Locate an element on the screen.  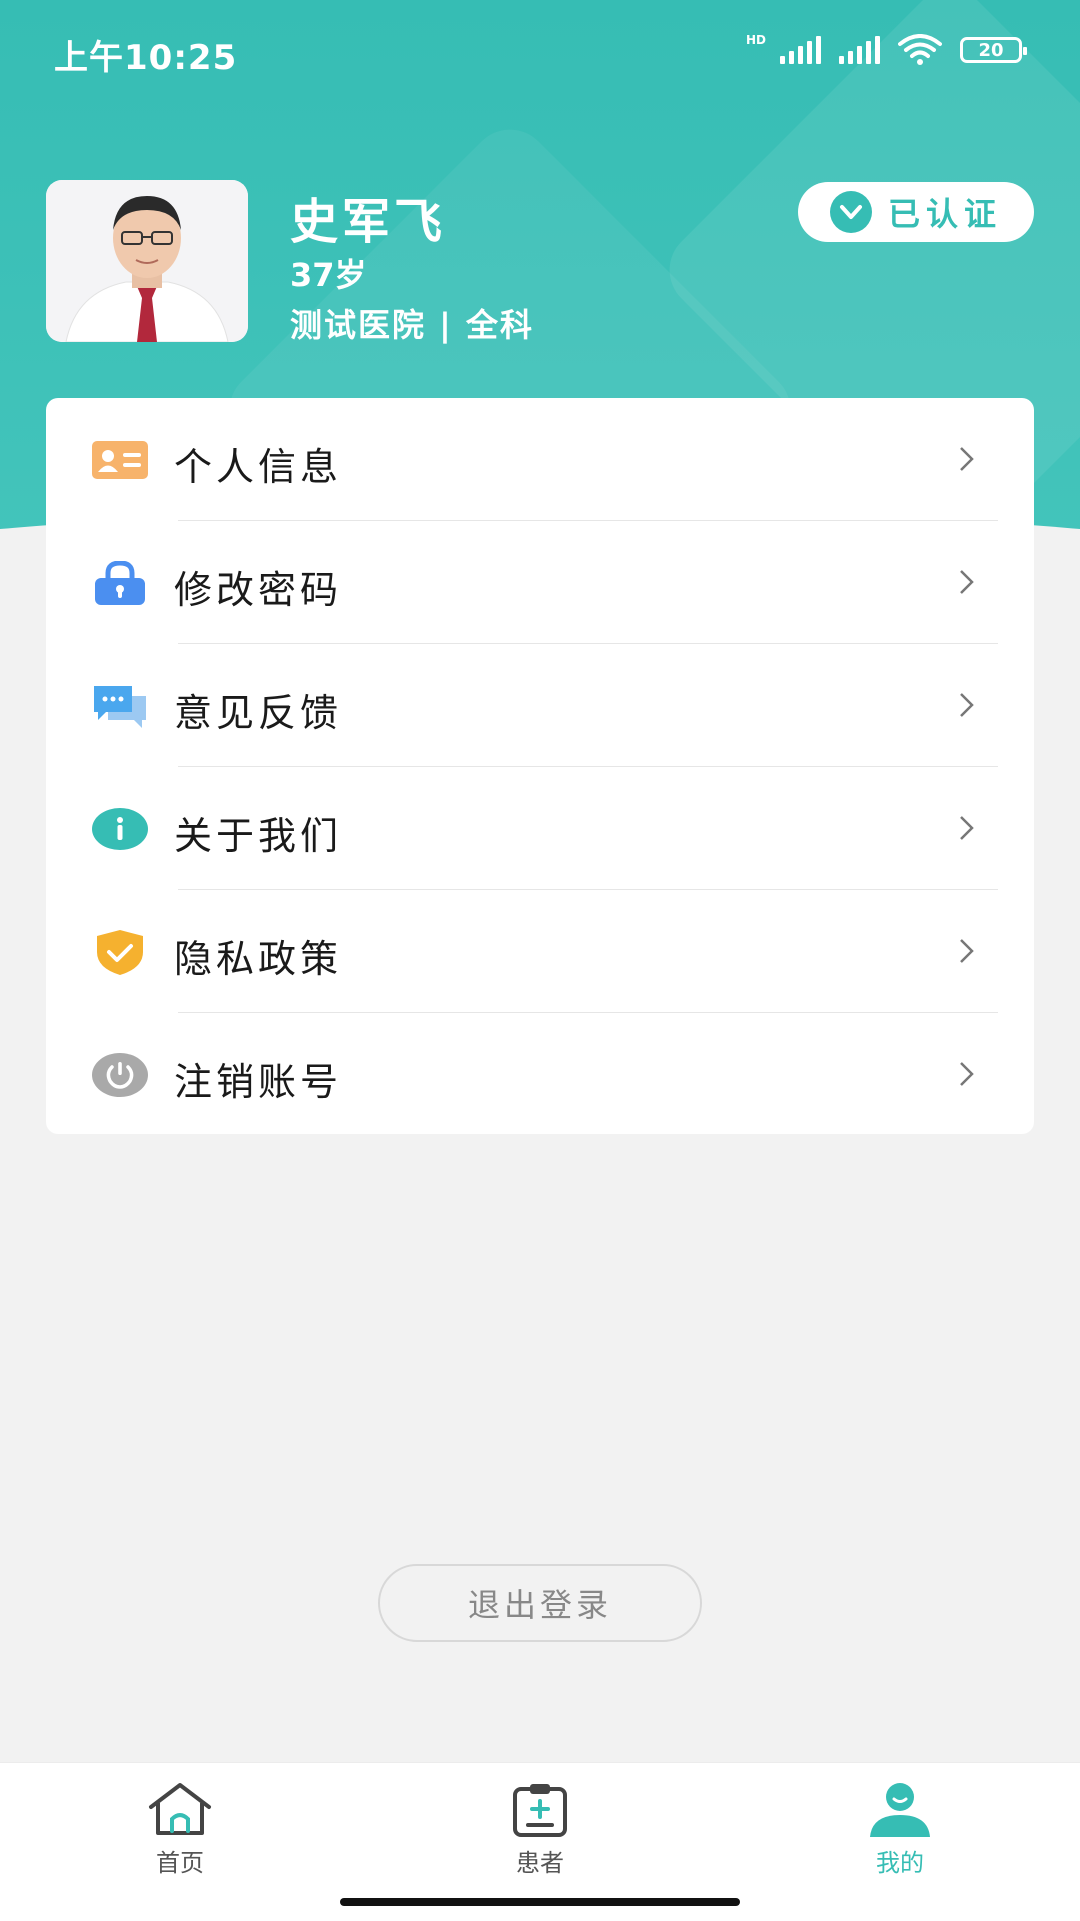
doctor-age: 37岁 is located at coordinates (328, 275).